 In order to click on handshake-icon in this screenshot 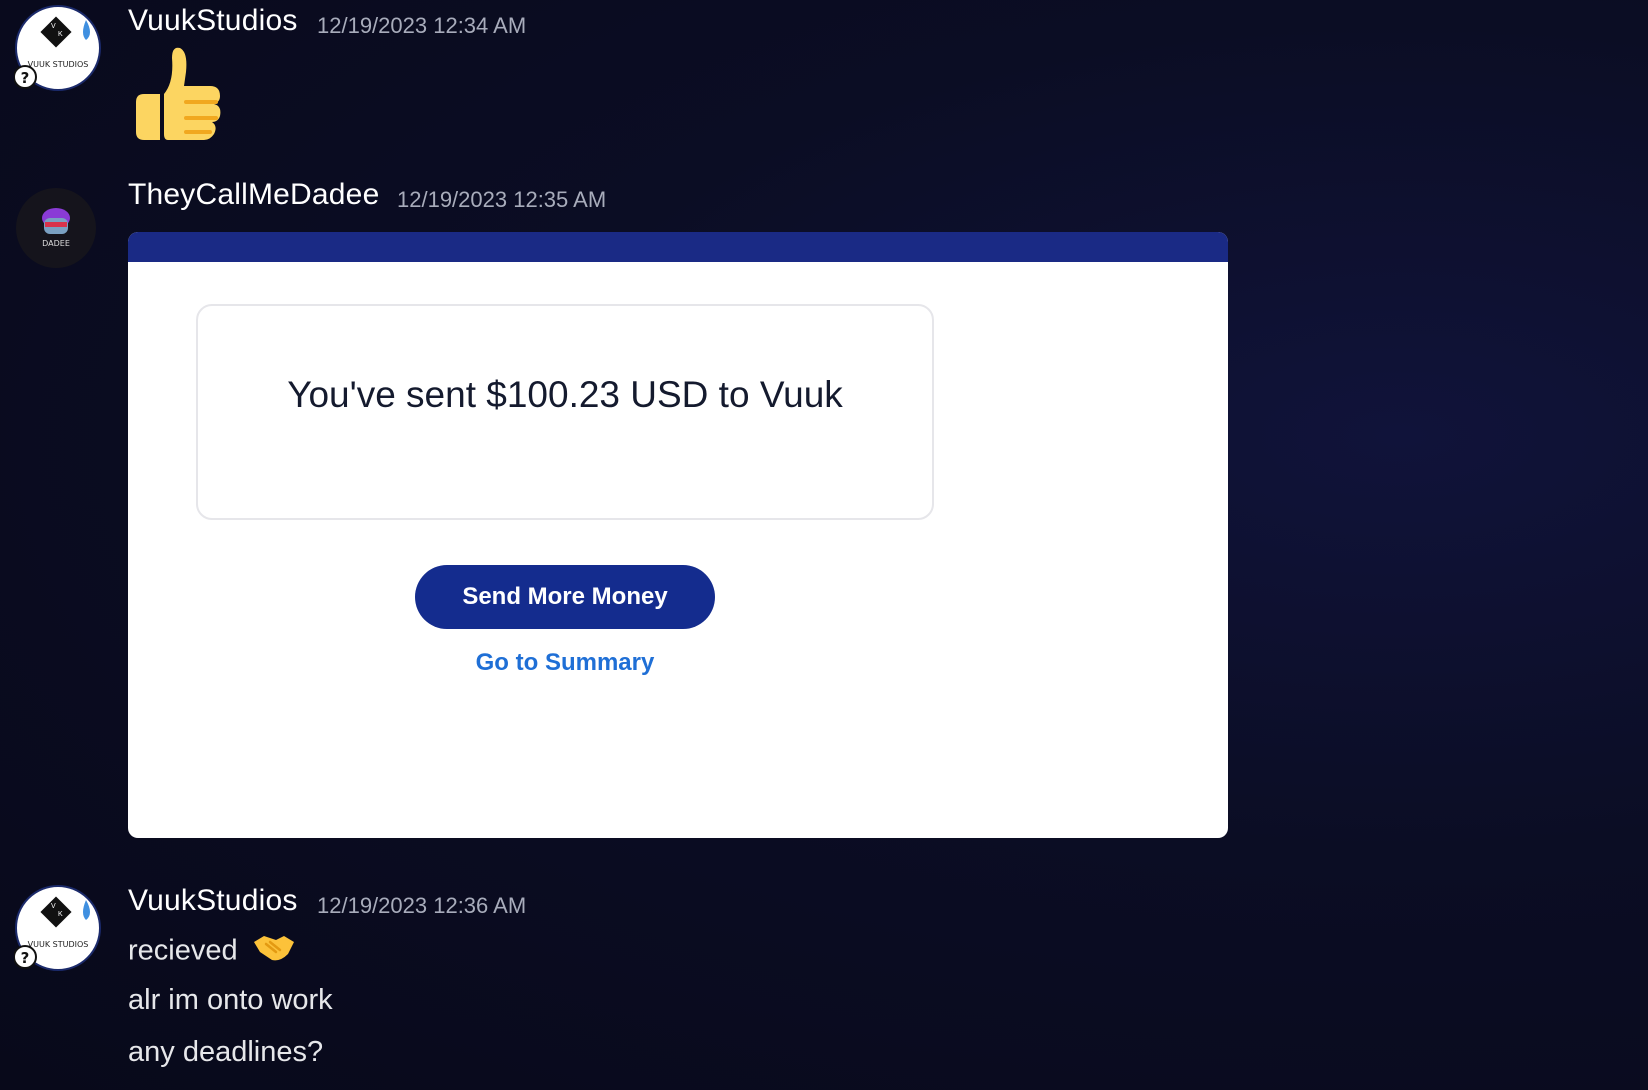, I will do `click(274, 952)`.